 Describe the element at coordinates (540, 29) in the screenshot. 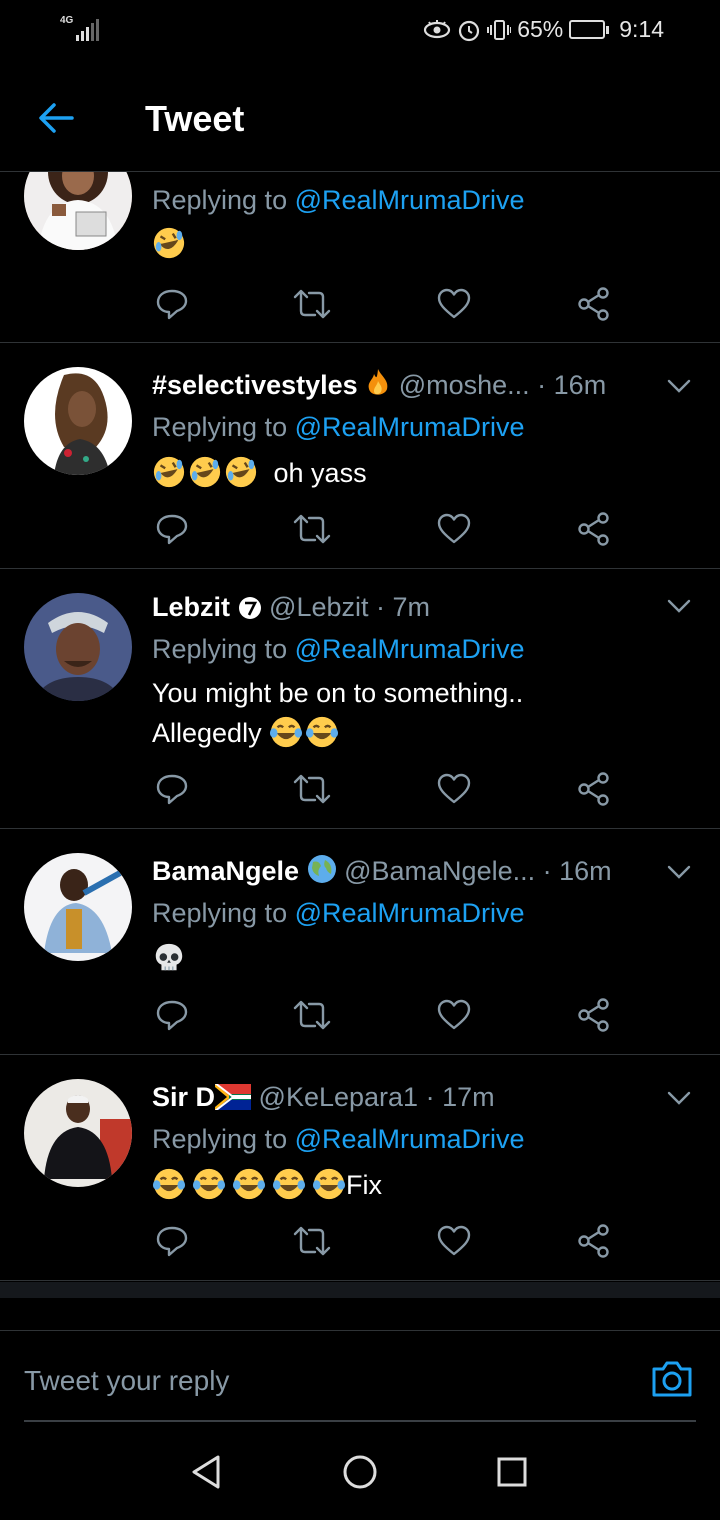

I see `battery-percent: 65%` at that location.